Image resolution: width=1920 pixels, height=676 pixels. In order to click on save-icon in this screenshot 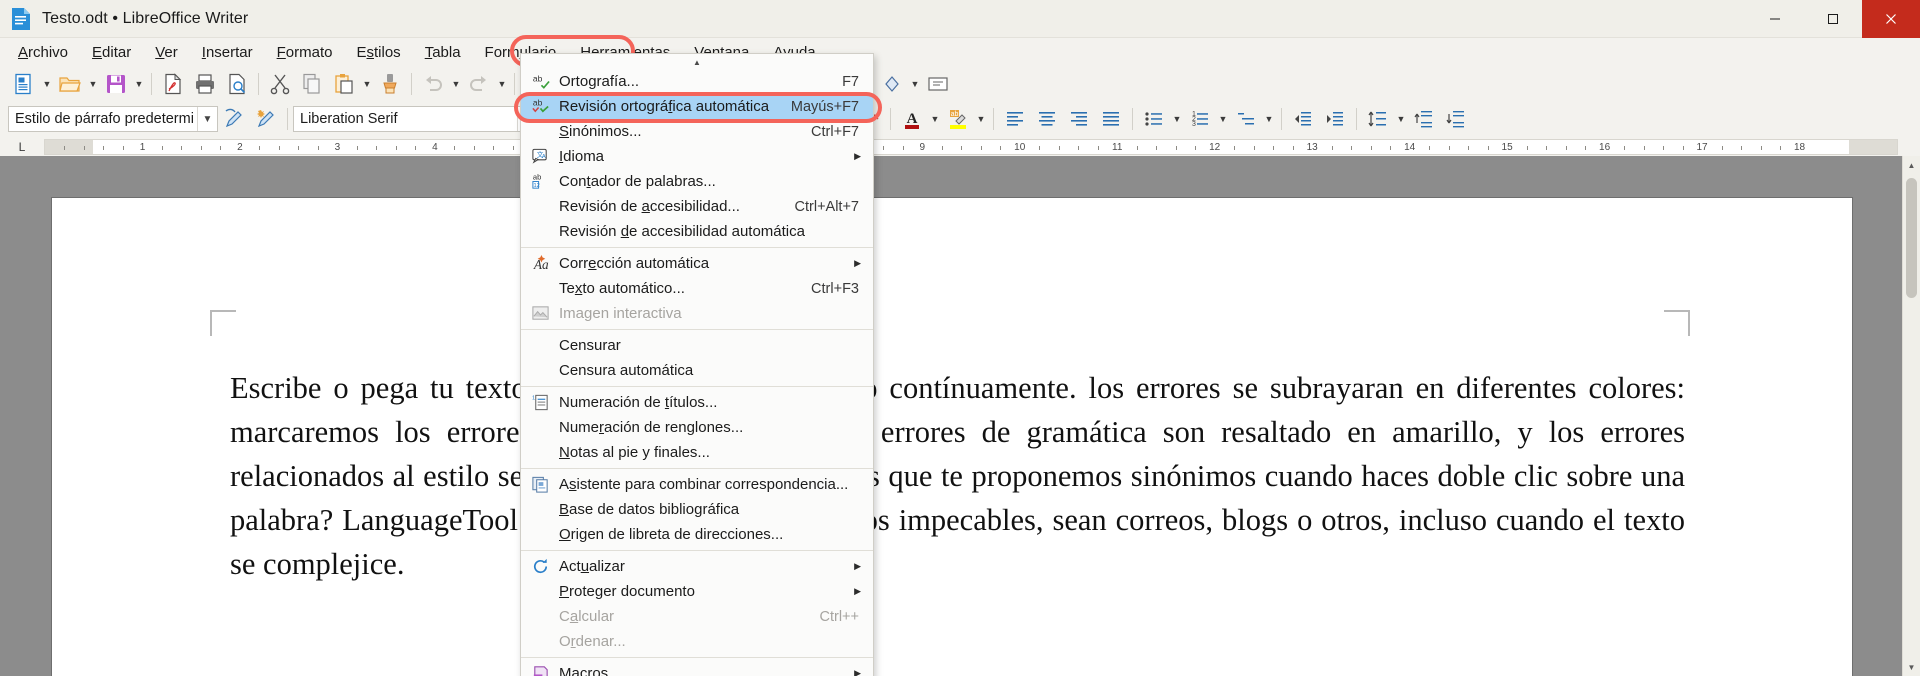, I will do `click(116, 84)`.